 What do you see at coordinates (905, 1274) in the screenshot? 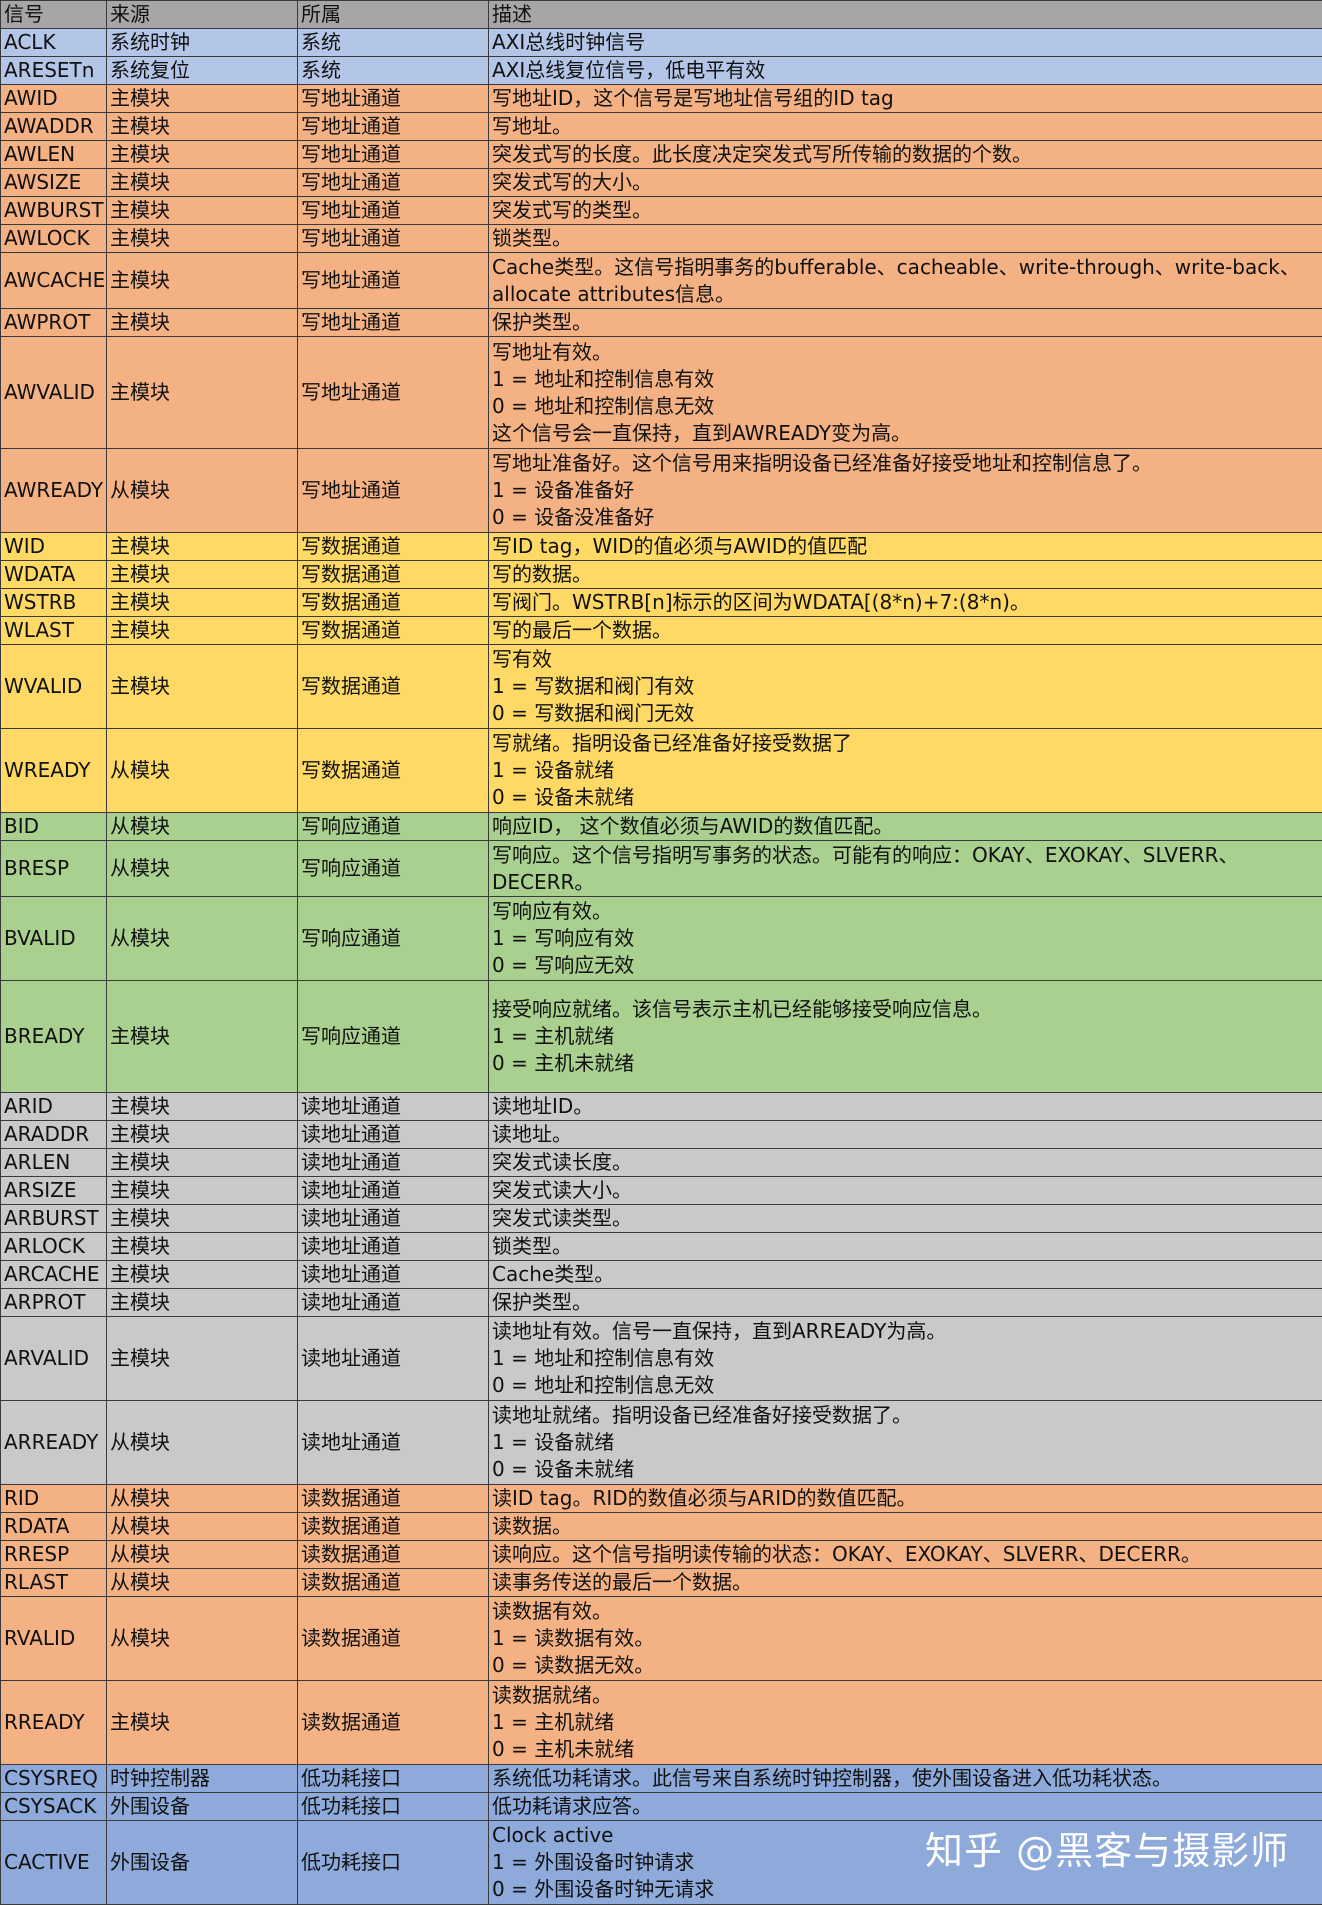
I see `description-line: Cache类型。` at bounding box center [905, 1274].